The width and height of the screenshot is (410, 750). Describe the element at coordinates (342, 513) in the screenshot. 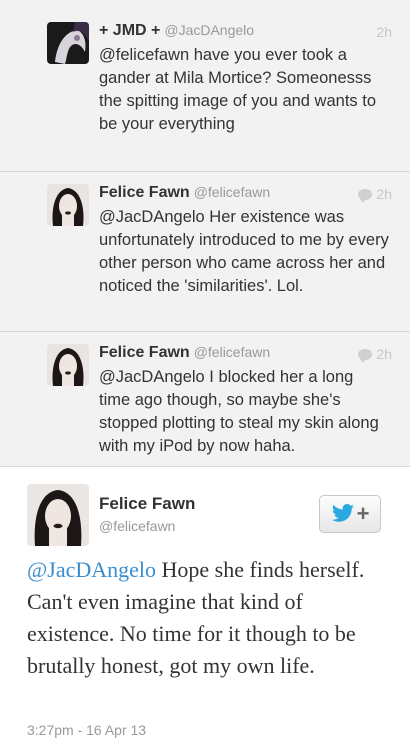

I see `twitter-bird-icon` at that location.